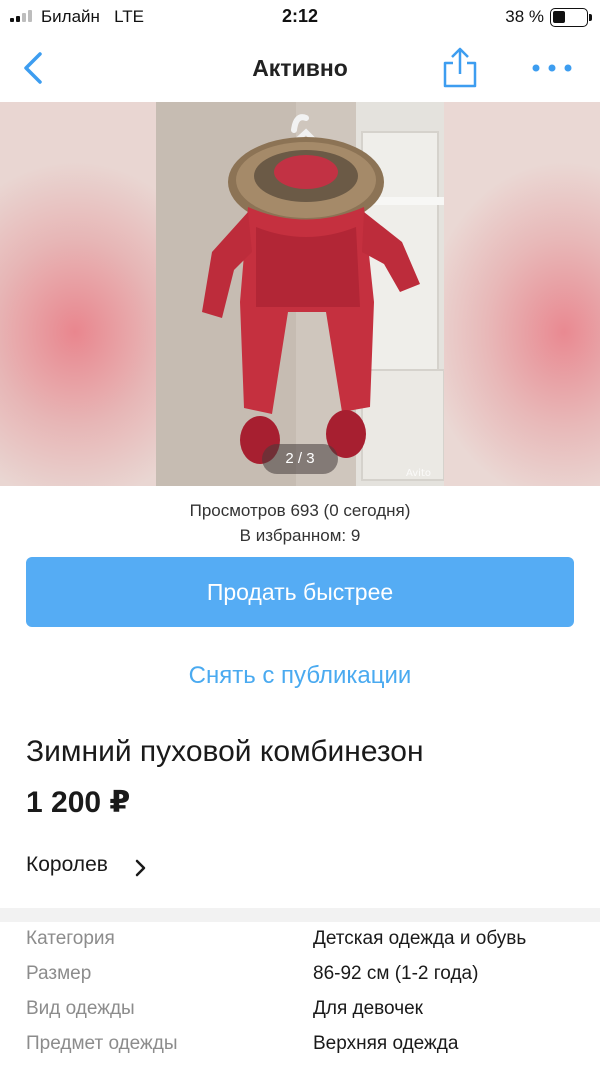  I want to click on param-row: Вид одежды Для девочек, so click(300, 1013).